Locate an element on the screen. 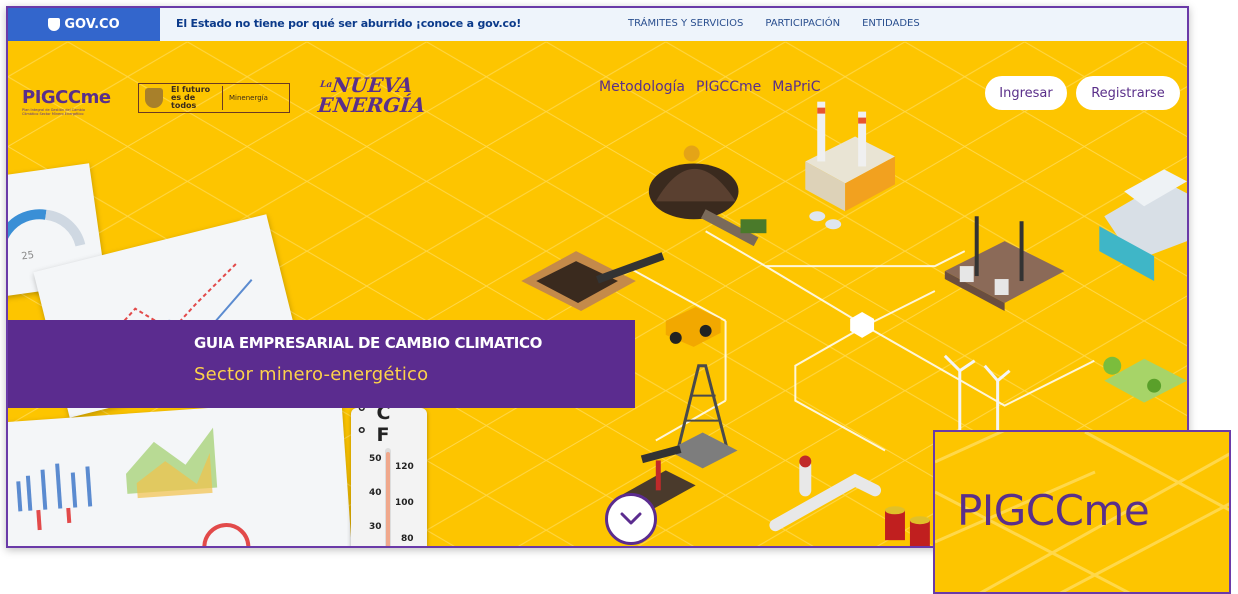 The height and width of the screenshot is (594, 1238). thermometer: °C °F 50 40 30 120 100 80 is located at coordinates (389, 474).